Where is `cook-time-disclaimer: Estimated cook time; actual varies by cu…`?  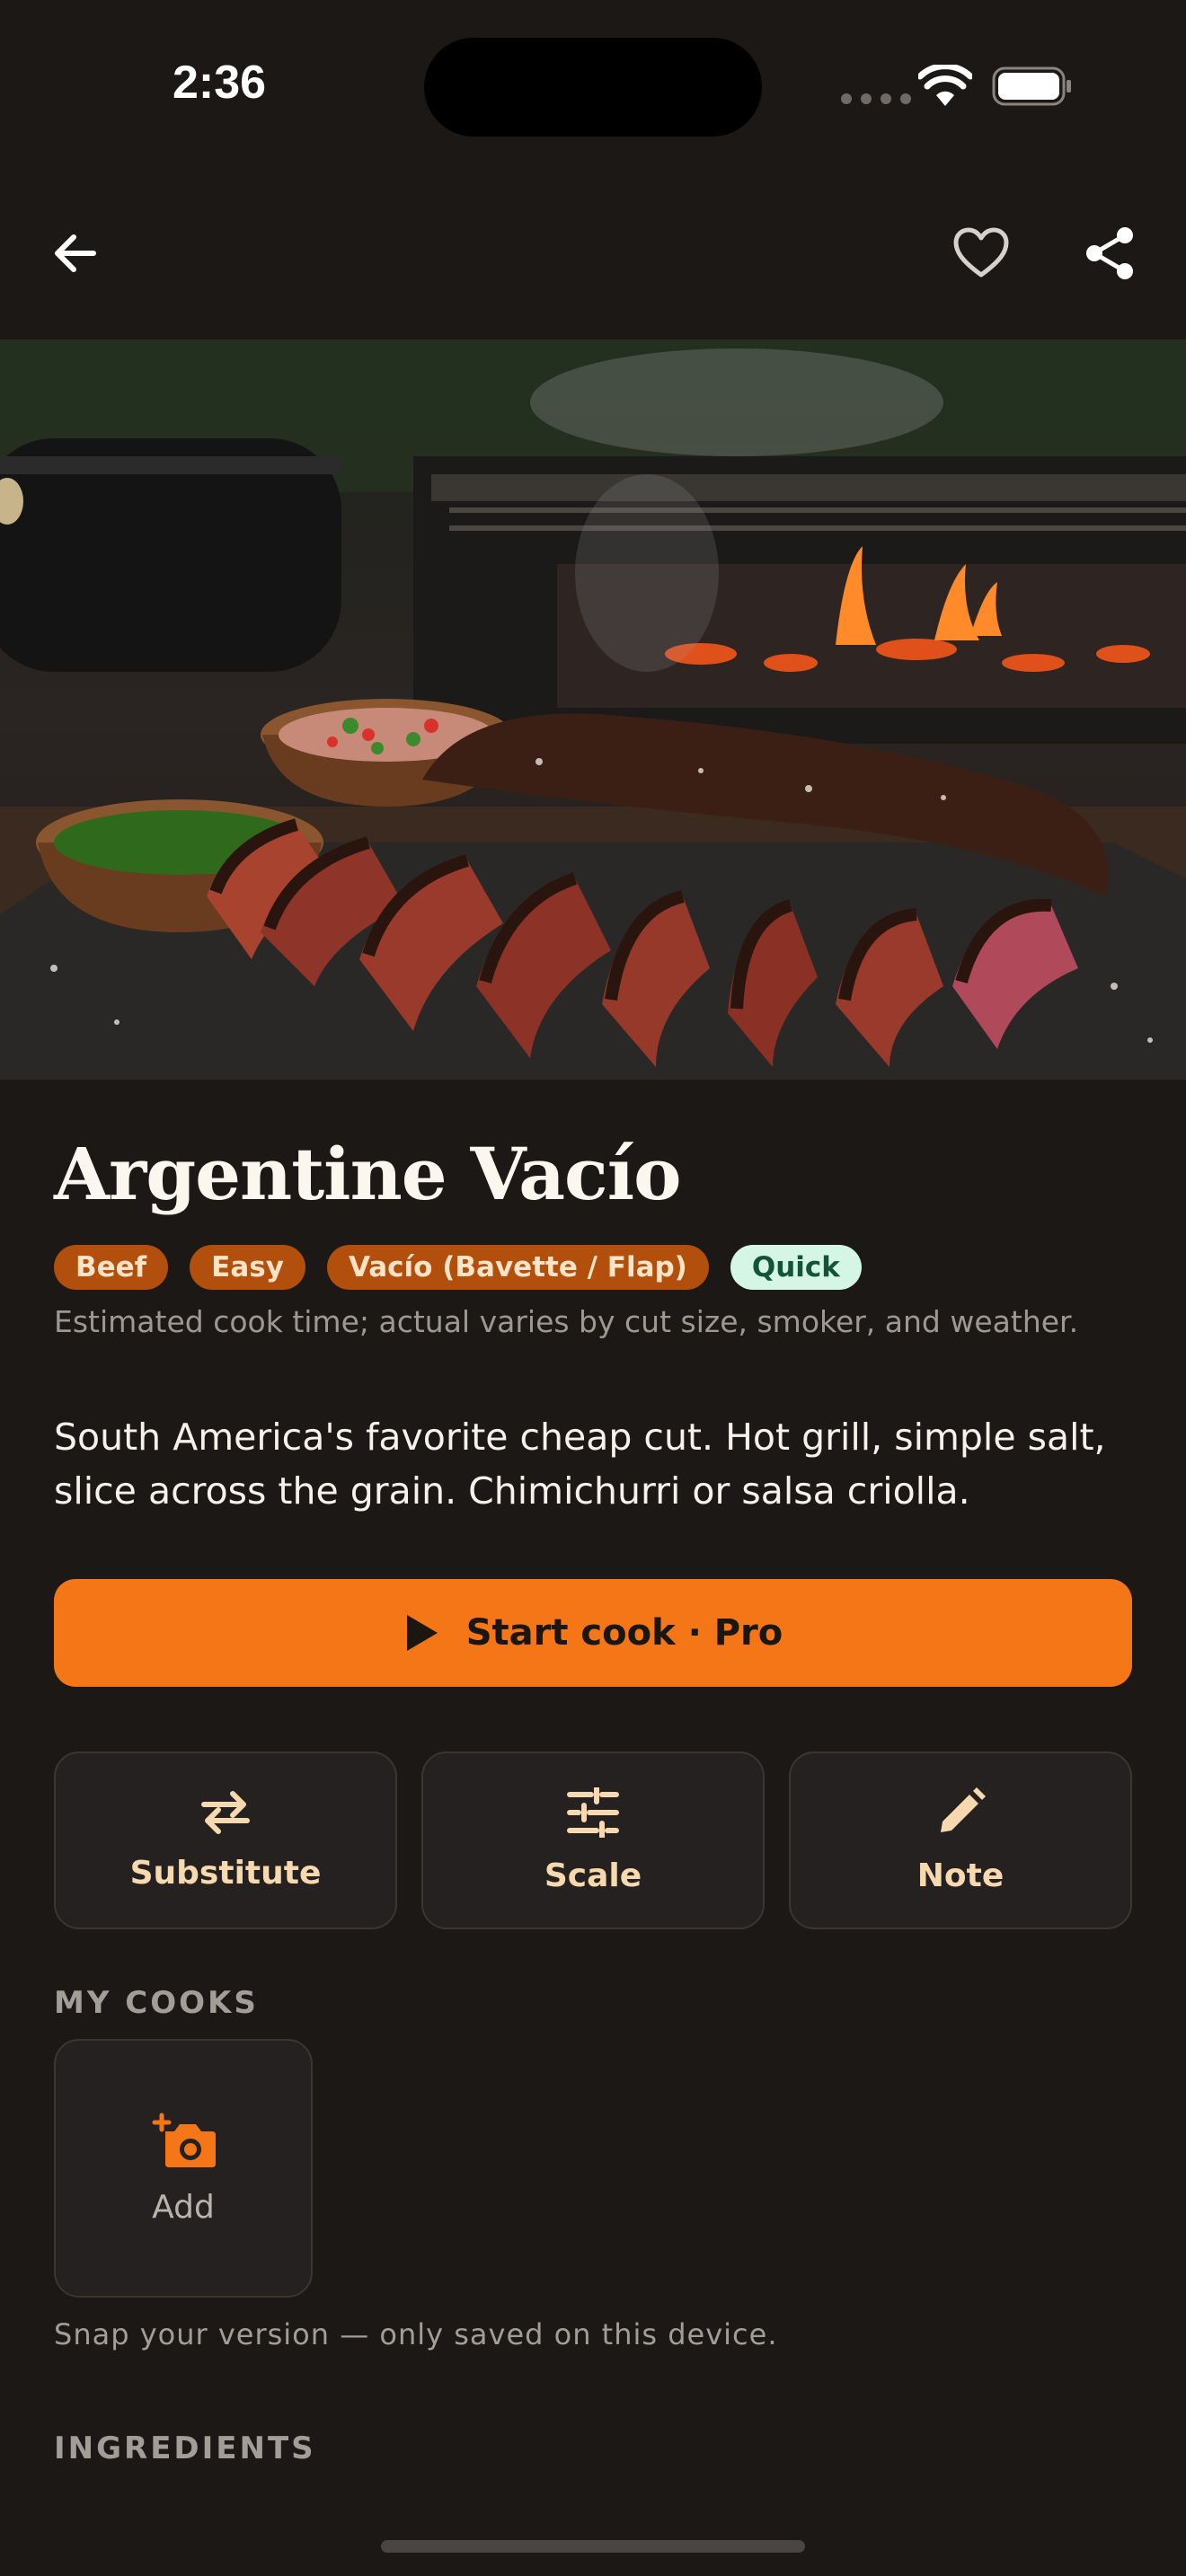
cook-time-disclaimer: Estimated cook time; actual varies by cu… is located at coordinates (566, 1321).